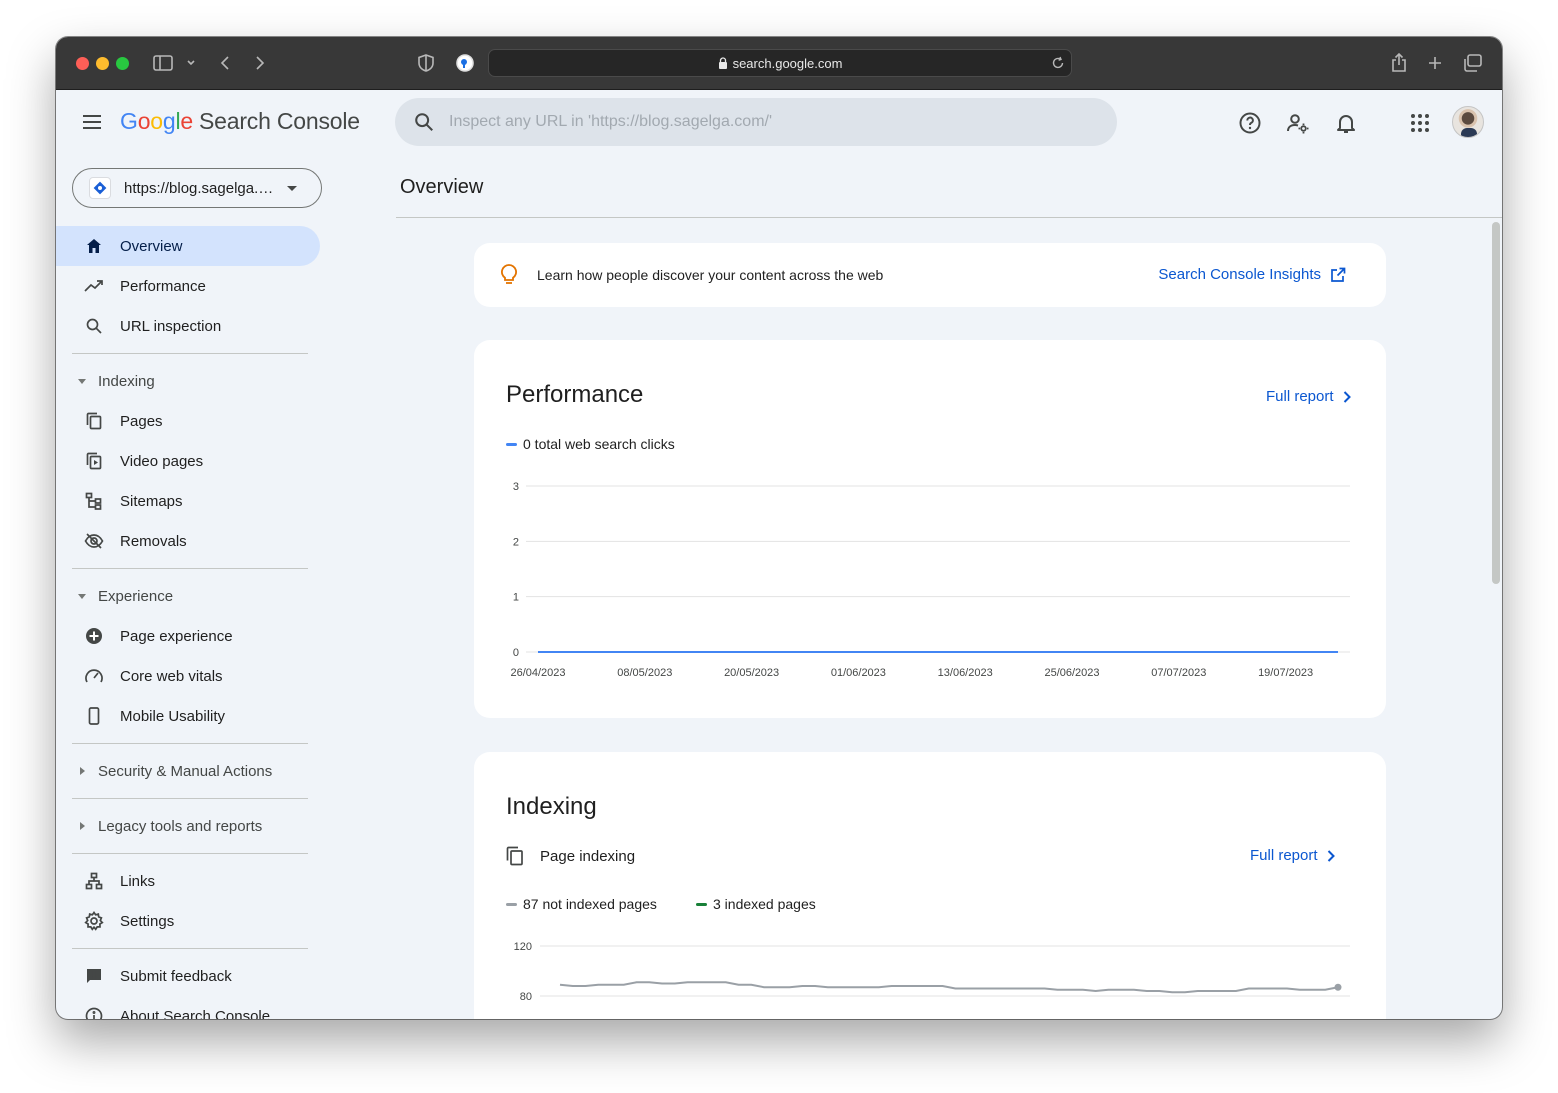 The image size is (1558, 1093). I want to click on browser-toolbar: search.google.com, so click(779, 63).